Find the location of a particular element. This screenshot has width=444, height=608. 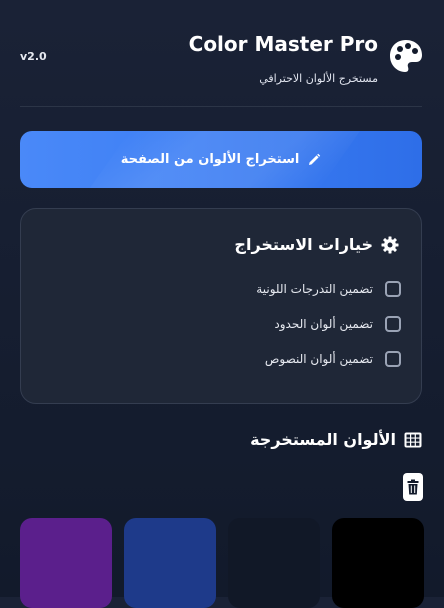

option-label: تضمين ألوان الحدود is located at coordinates (323, 324).